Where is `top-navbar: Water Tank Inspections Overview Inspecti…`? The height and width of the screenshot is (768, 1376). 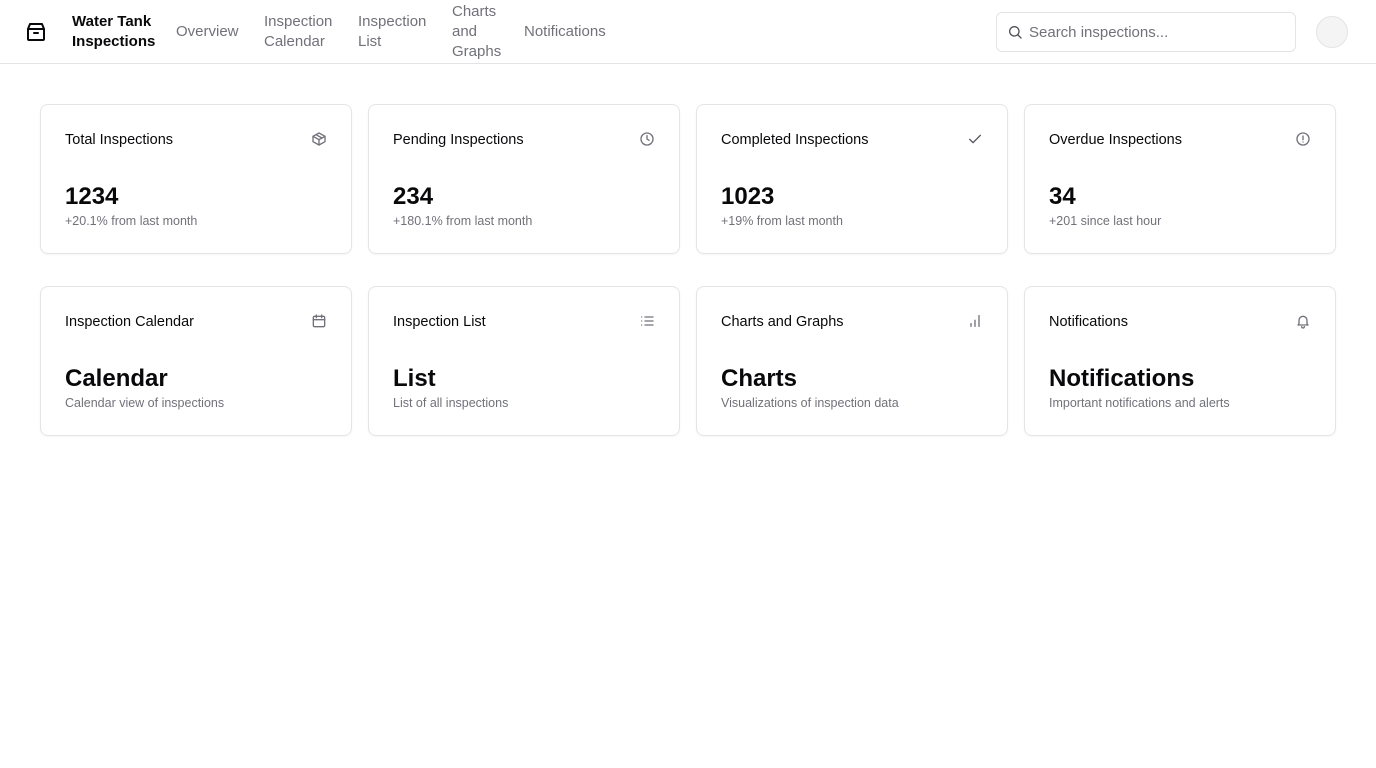 top-navbar: Water Tank Inspections Overview Inspecti… is located at coordinates (688, 32).